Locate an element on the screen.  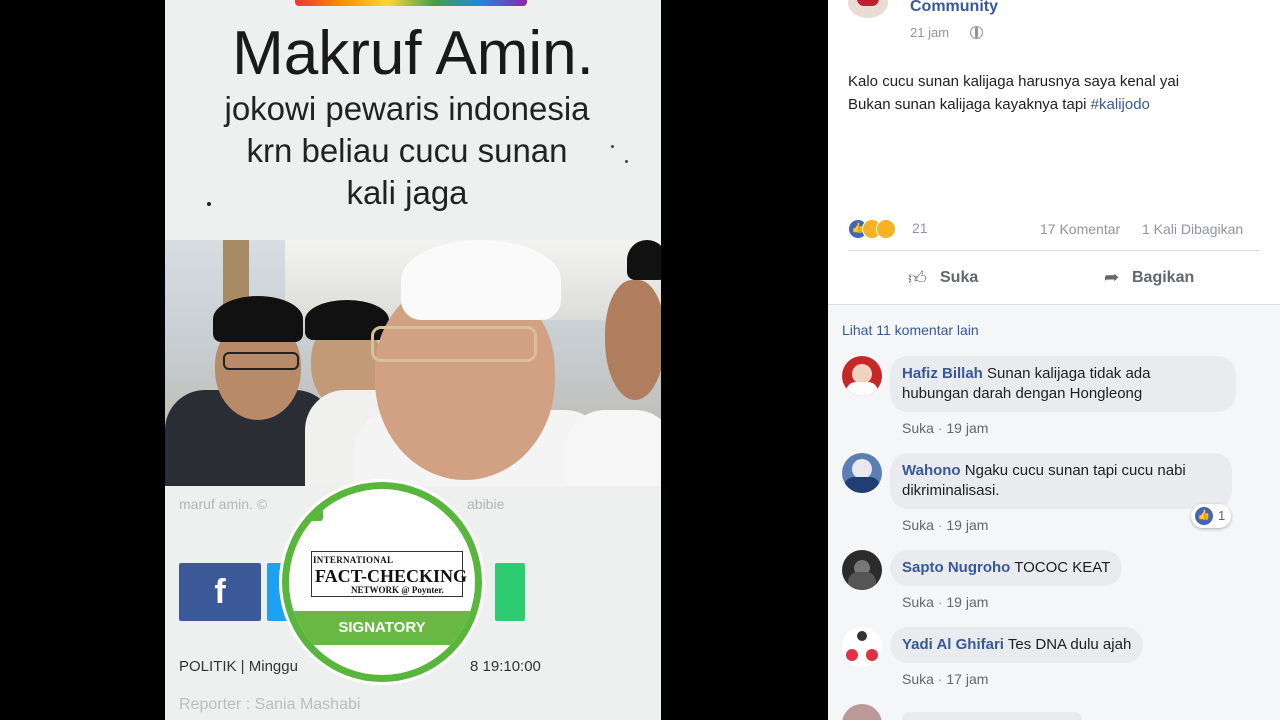
comment-time: 17 jam is located at coordinates (967, 679).